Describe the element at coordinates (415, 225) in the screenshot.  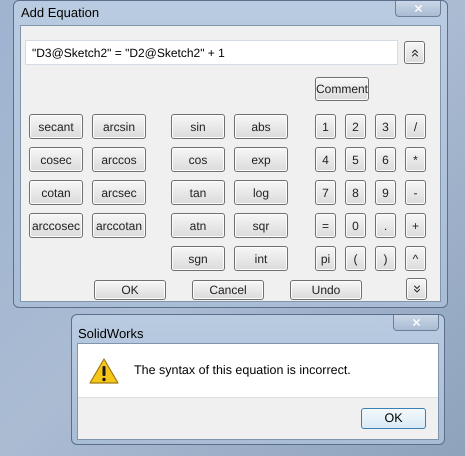
I see `keypad-key: +` at that location.